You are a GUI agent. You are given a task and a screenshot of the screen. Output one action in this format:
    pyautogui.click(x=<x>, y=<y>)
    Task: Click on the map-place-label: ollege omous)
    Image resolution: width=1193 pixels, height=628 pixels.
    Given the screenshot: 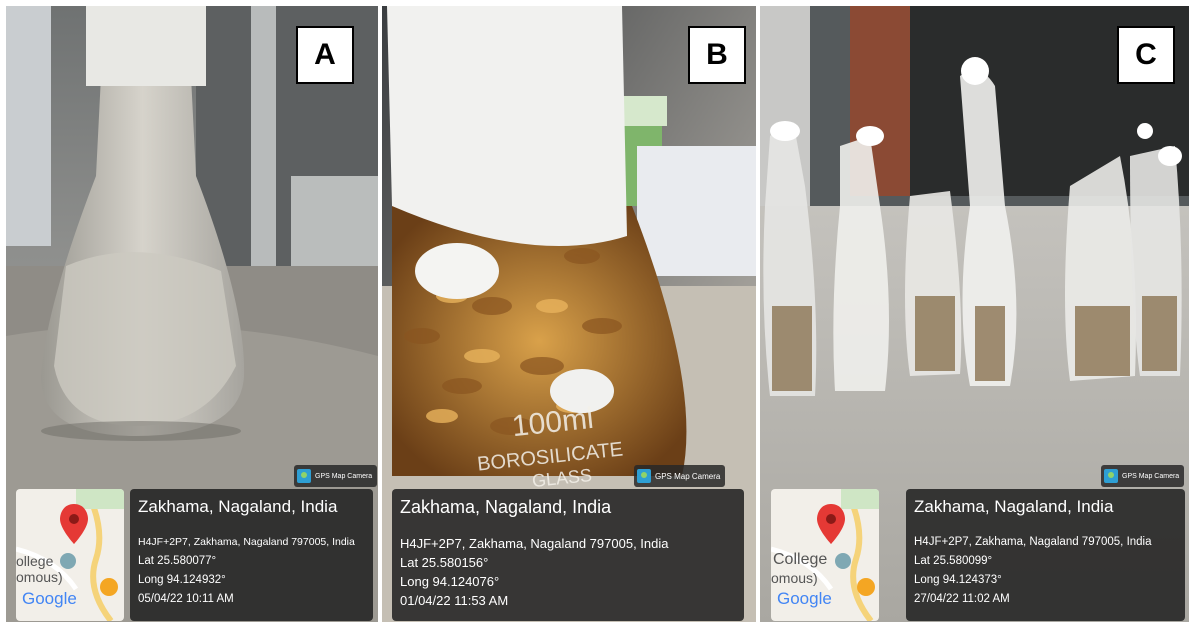 What is the action you would take?
    pyautogui.click(x=39, y=569)
    